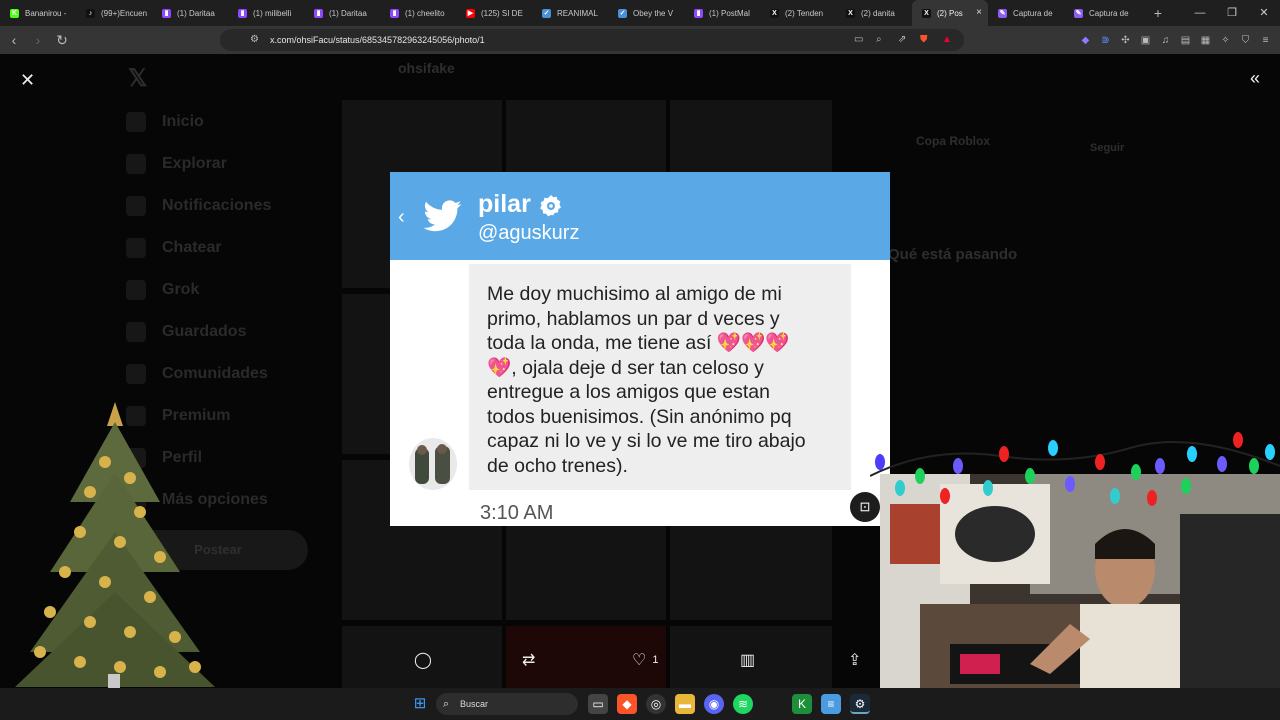  I want to click on forward-icon: ›, so click(38, 40).